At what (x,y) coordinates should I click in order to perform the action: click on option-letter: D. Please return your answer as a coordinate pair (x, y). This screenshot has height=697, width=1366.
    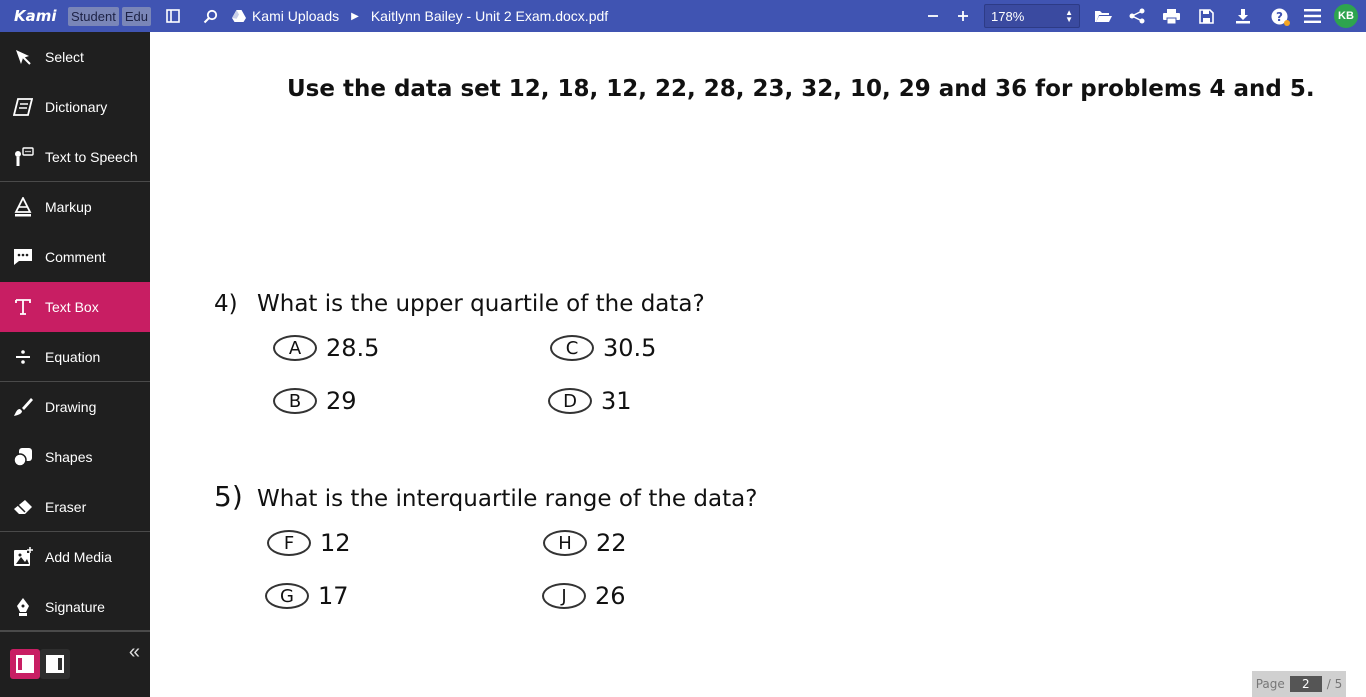
    Looking at the image, I should click on (570, 401).